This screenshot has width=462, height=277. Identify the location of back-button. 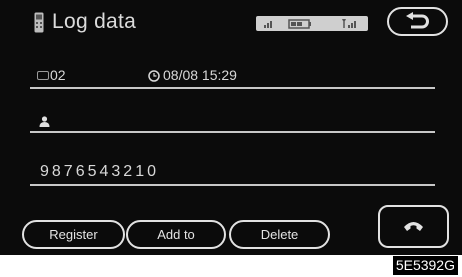
(417, 21).